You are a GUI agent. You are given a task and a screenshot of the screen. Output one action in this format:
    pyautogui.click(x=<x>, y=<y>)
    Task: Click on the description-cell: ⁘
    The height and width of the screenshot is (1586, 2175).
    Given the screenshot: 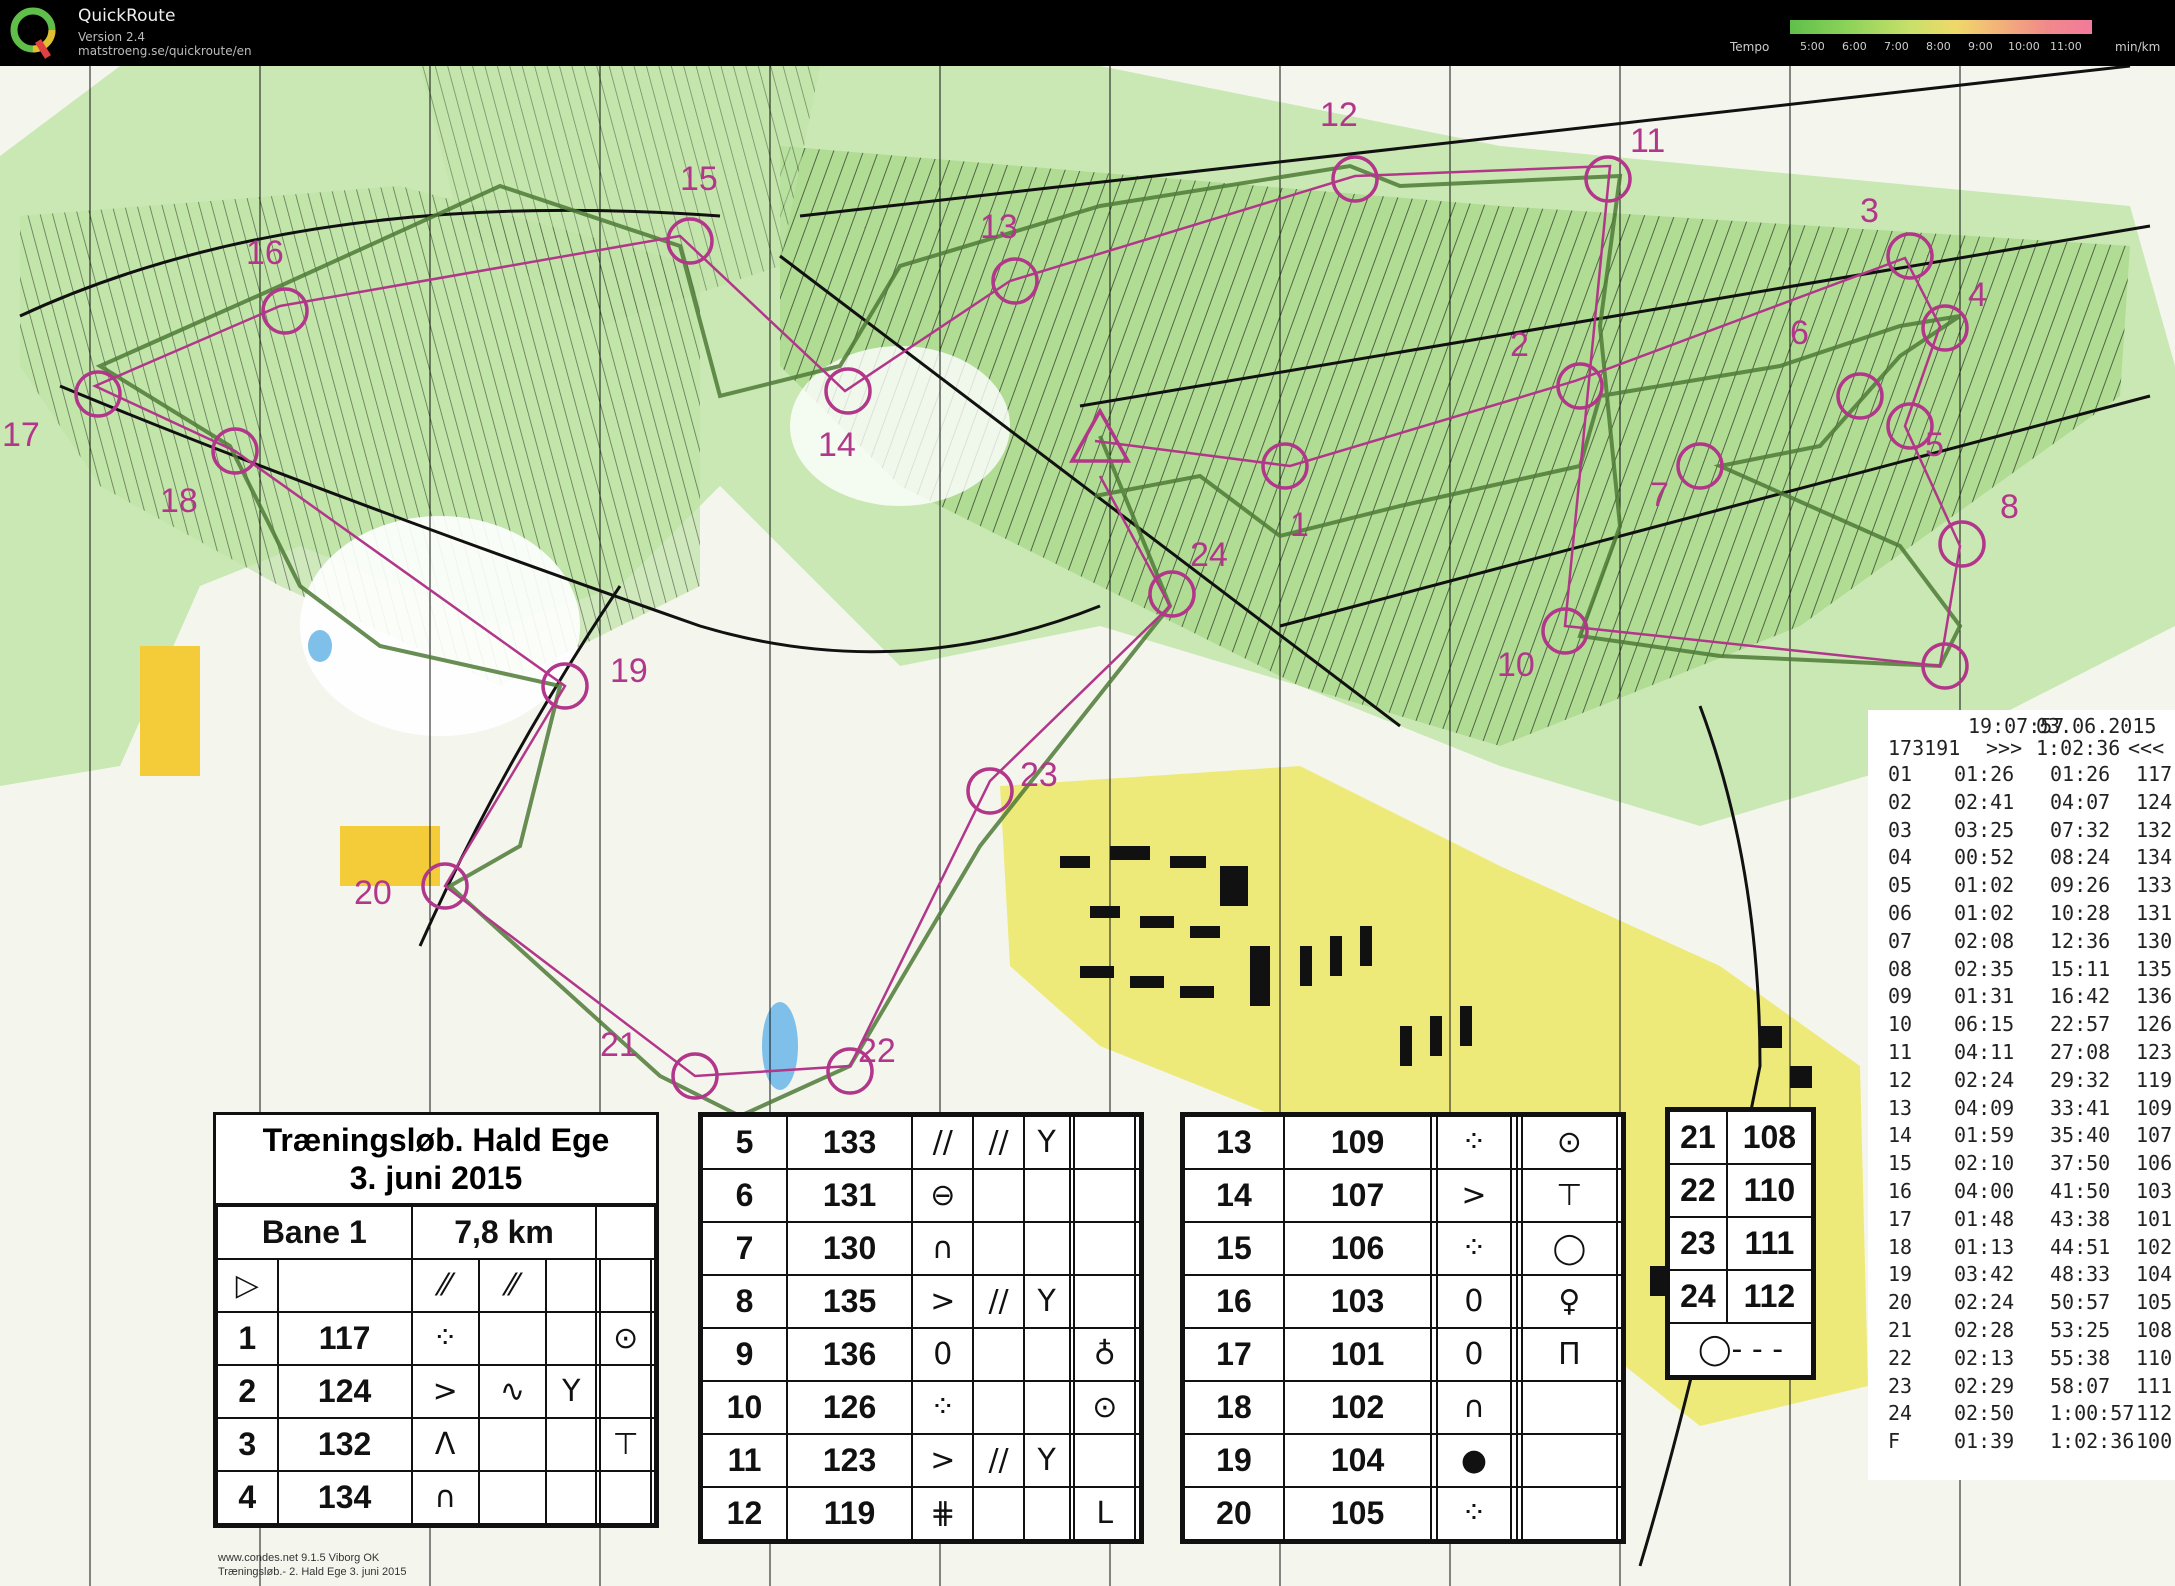 What is the action you would take?
    pyautogui.click(x=1474, y=1142)
    